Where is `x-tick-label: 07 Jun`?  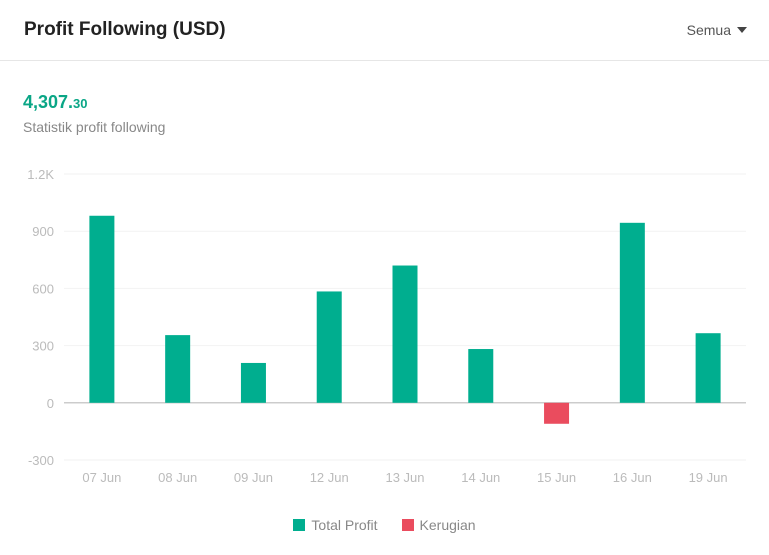 x-tick-label: 07 Jun is located at coordinates (101, 477).